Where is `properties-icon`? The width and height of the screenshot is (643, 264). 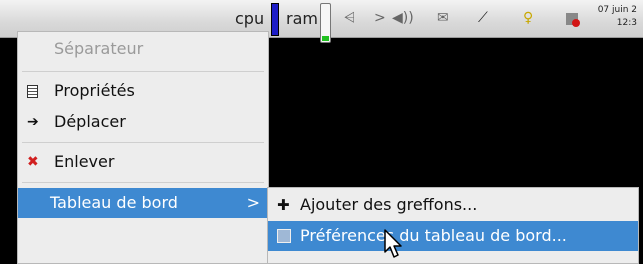
properties-icon is located at coordinates (34, 92).